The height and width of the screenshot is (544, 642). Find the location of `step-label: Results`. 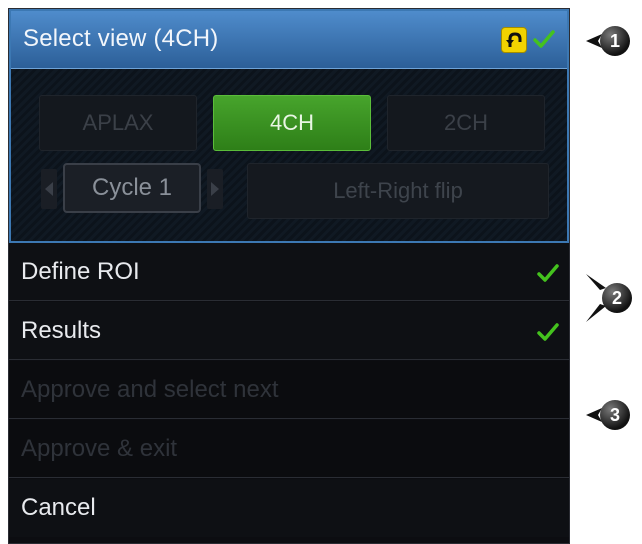

step-label: Results is located at coordinates (61, 330).